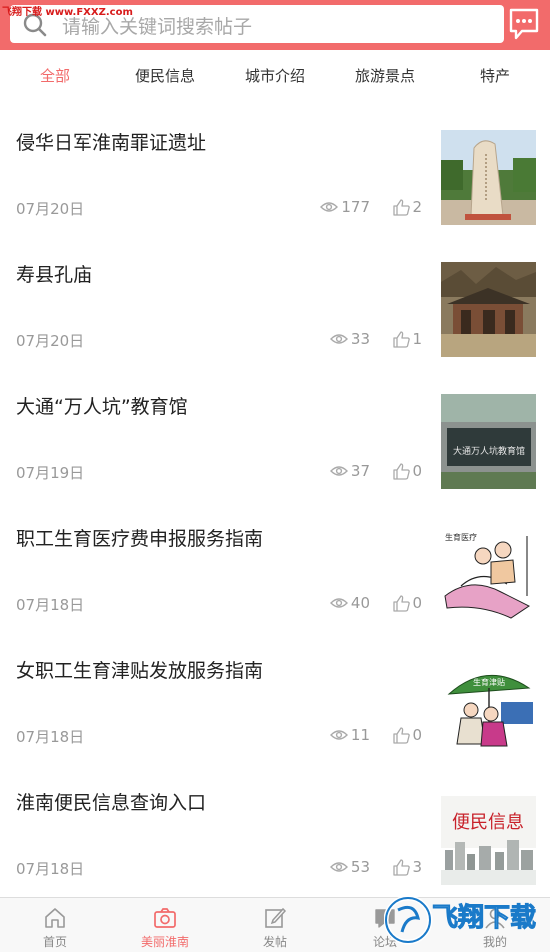 The height and width of the screenshot is (952, 550). Describe the element at coordinates (360, 603) in the screenshot. I see `view-count-value: 40` at that location.